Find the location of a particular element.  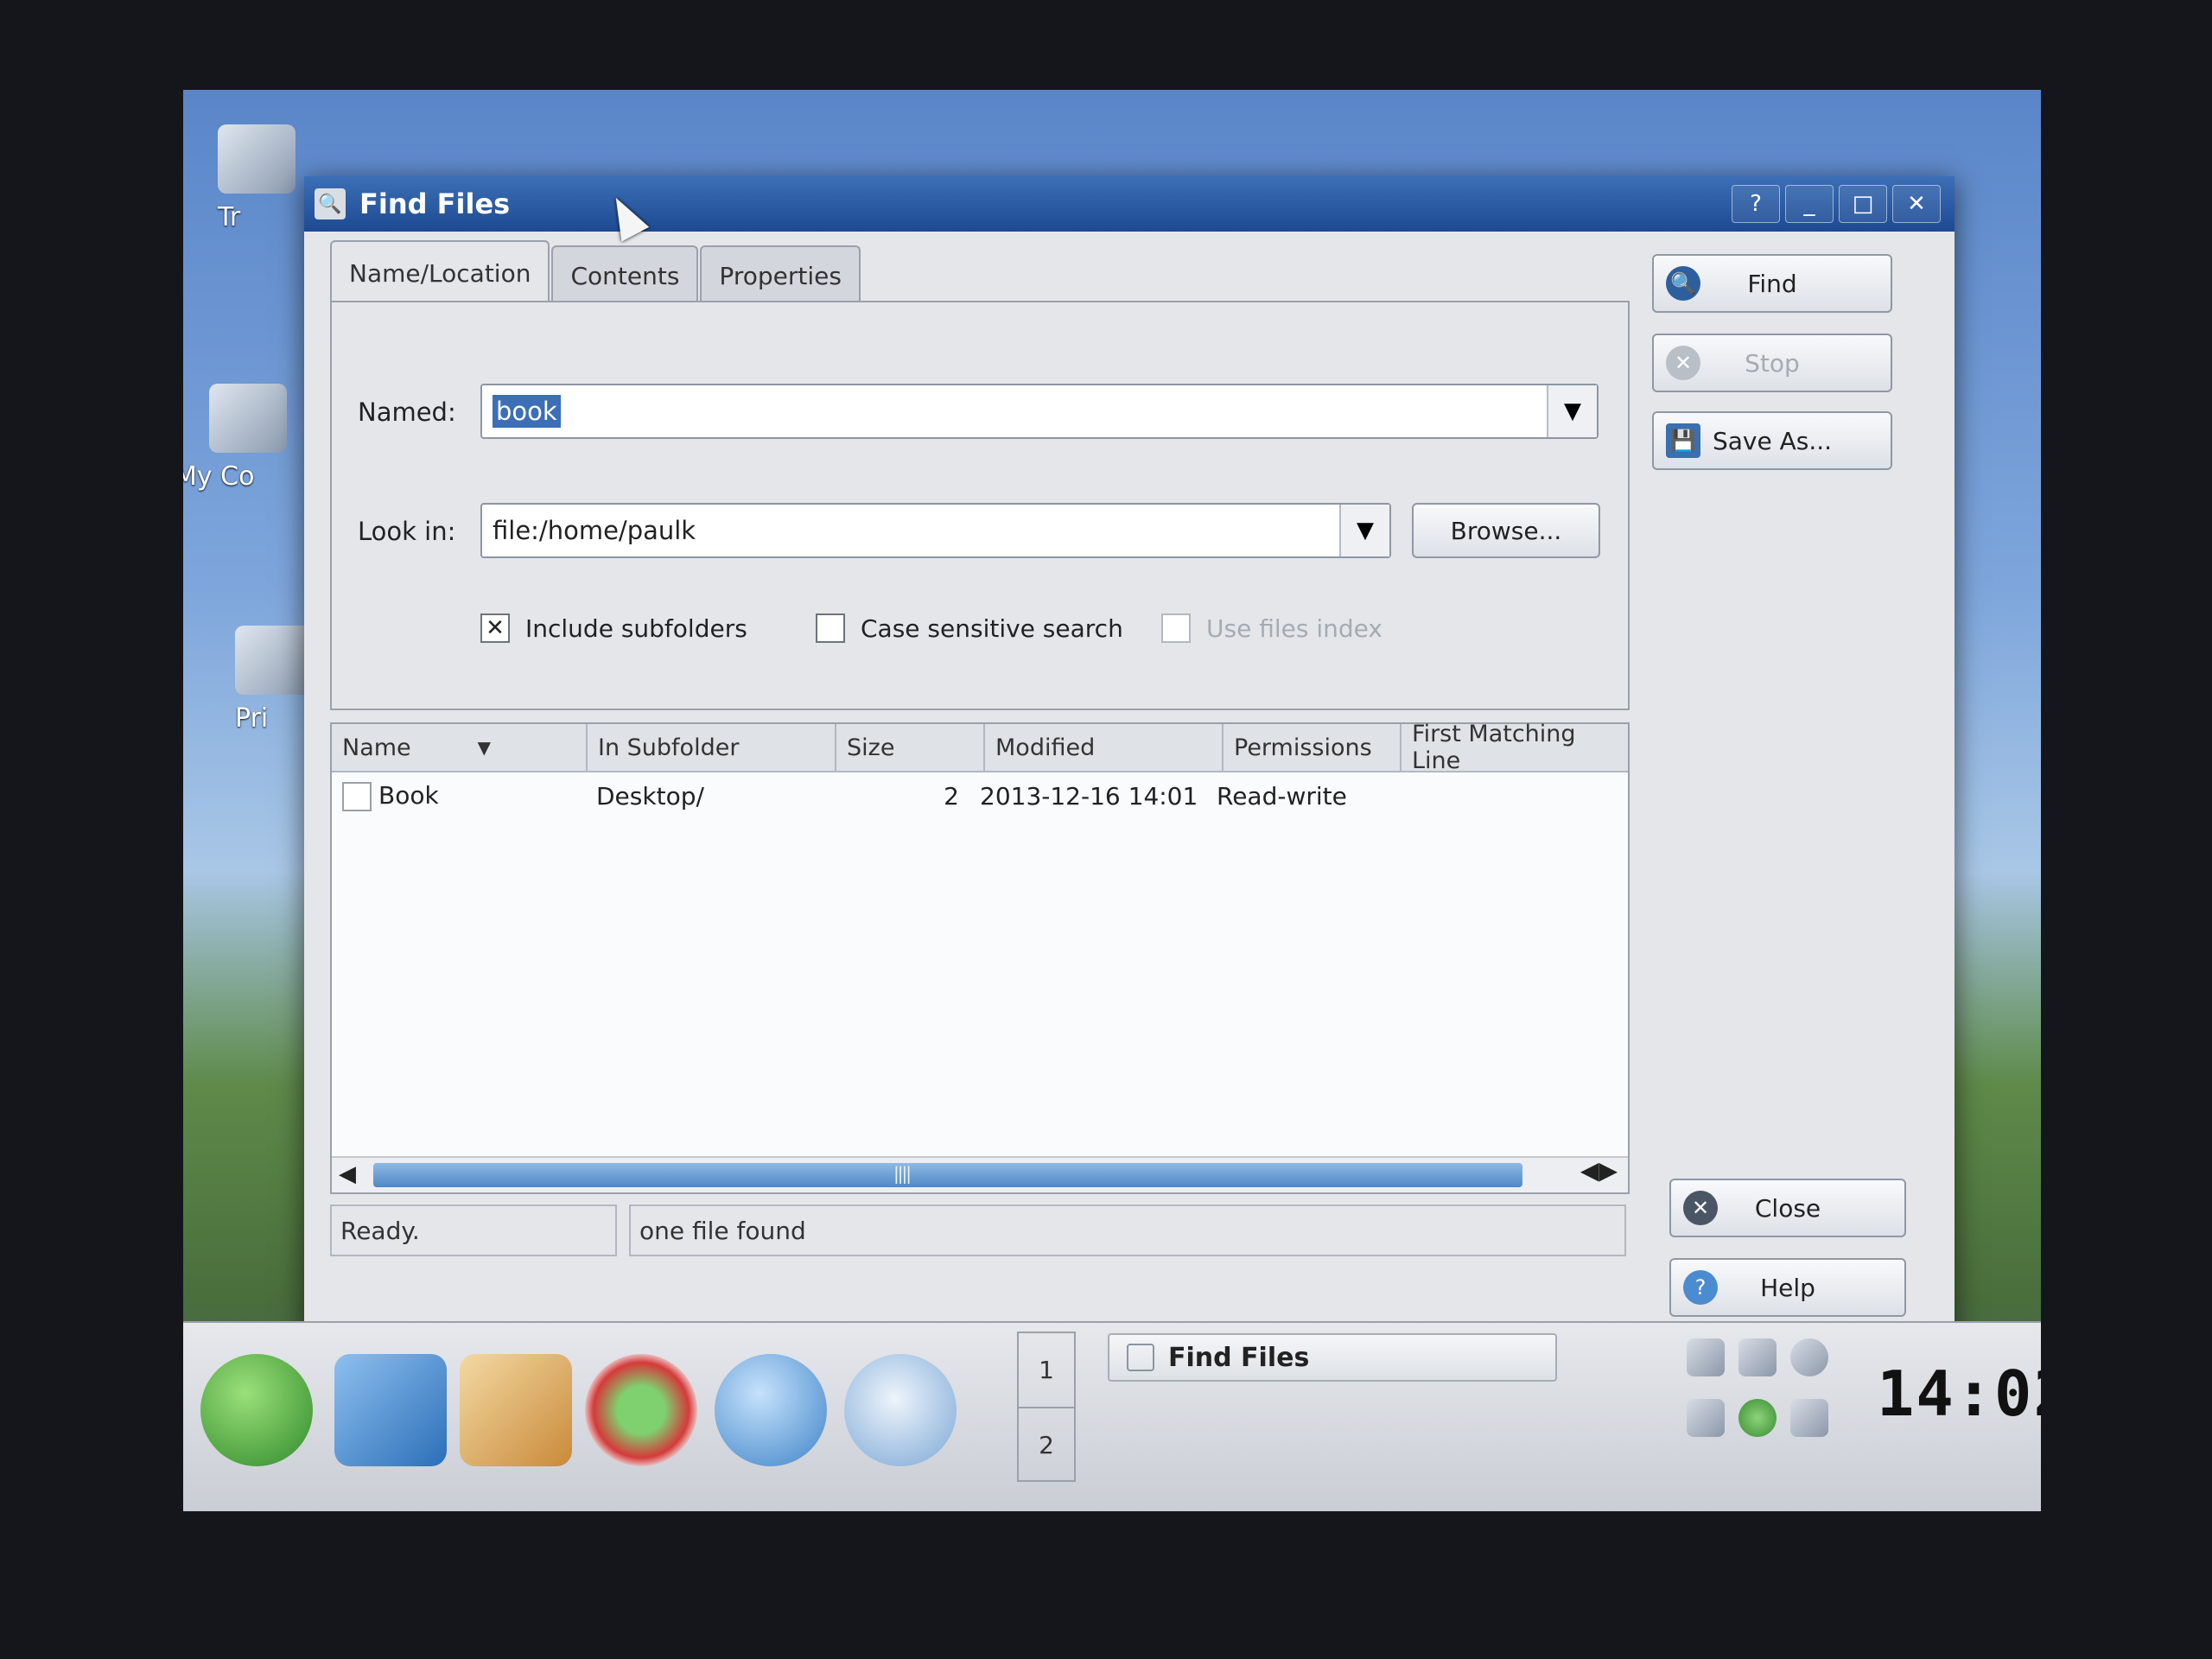

include-subfolders-checkbox: ✕ Include subfolders is located at coordinates (613, 628).